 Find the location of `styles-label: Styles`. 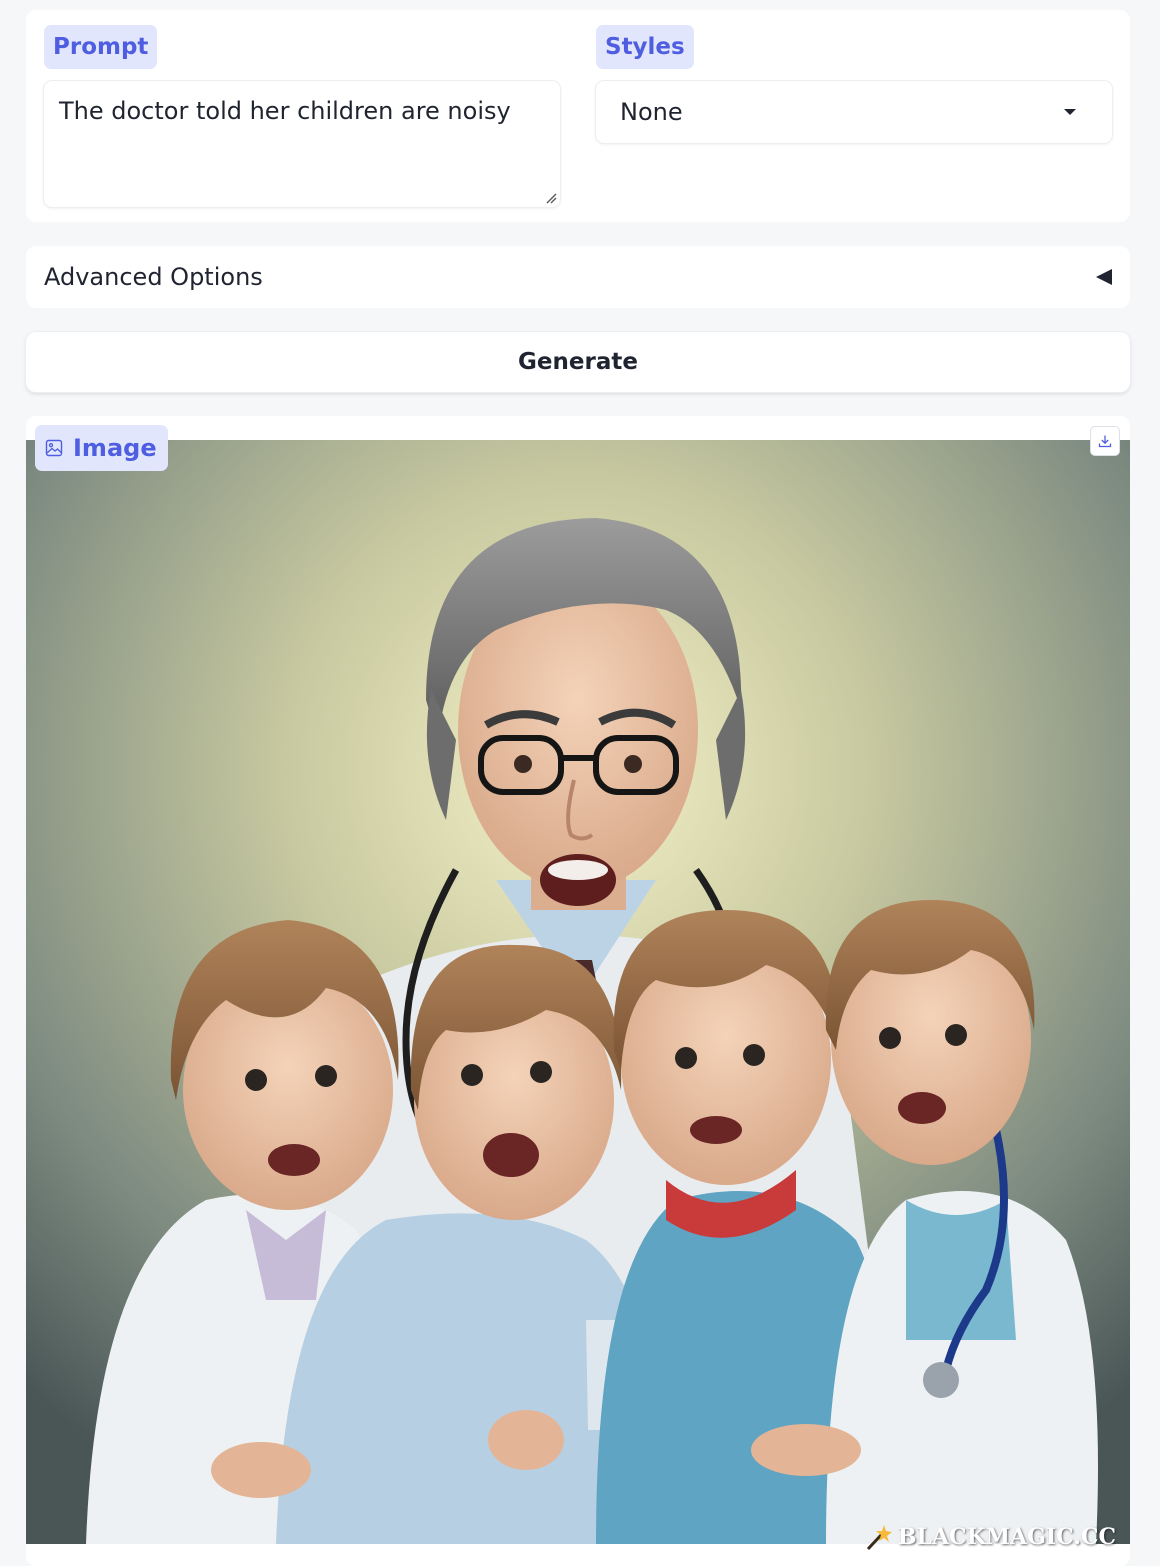

styles-label: Styles is located at coordinates (645, 47).